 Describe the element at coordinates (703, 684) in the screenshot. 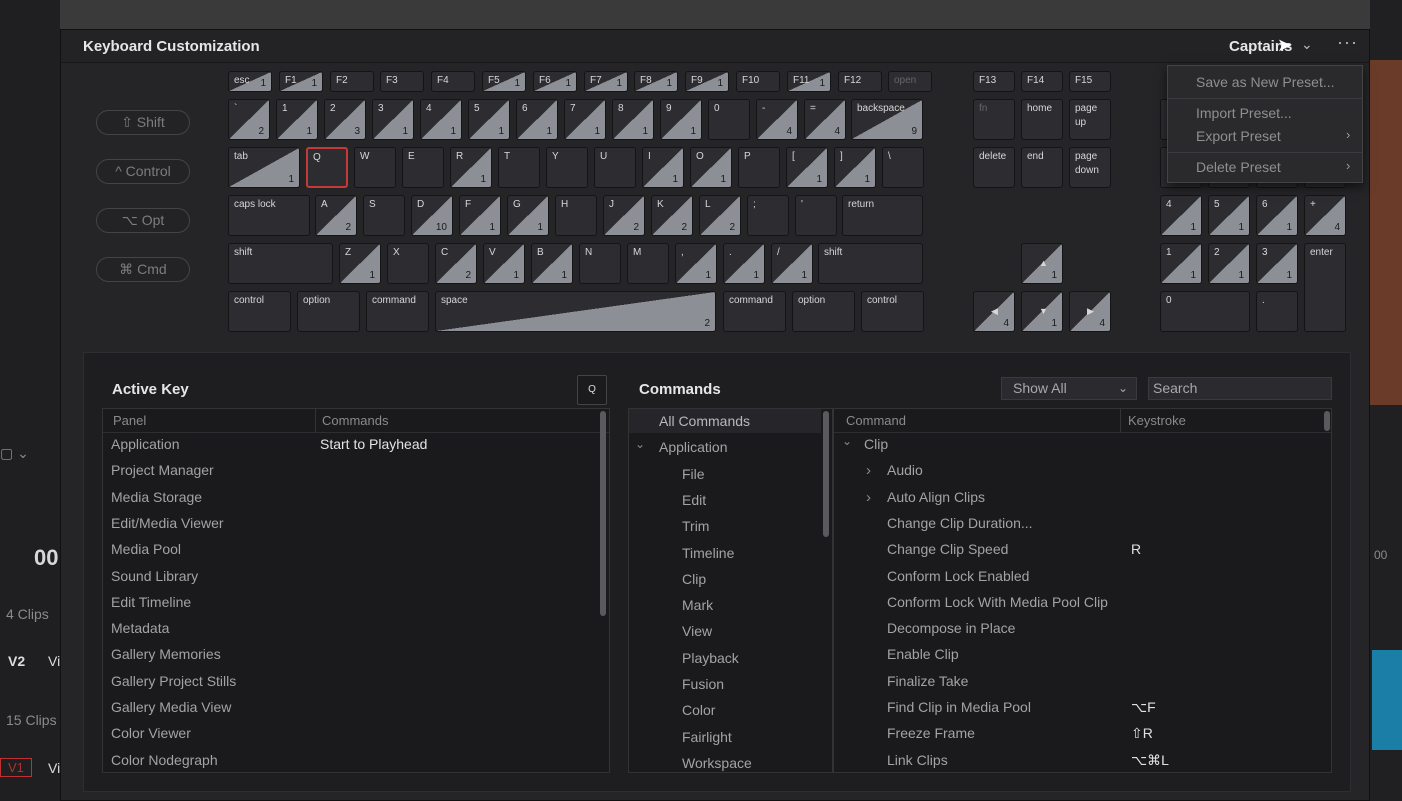

I see `tree-item-fusion: Fusion` at that location.